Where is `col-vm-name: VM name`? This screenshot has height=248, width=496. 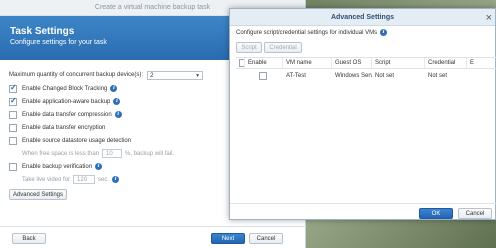
col-vm-name: VM name is located at coordinates (307, 63).